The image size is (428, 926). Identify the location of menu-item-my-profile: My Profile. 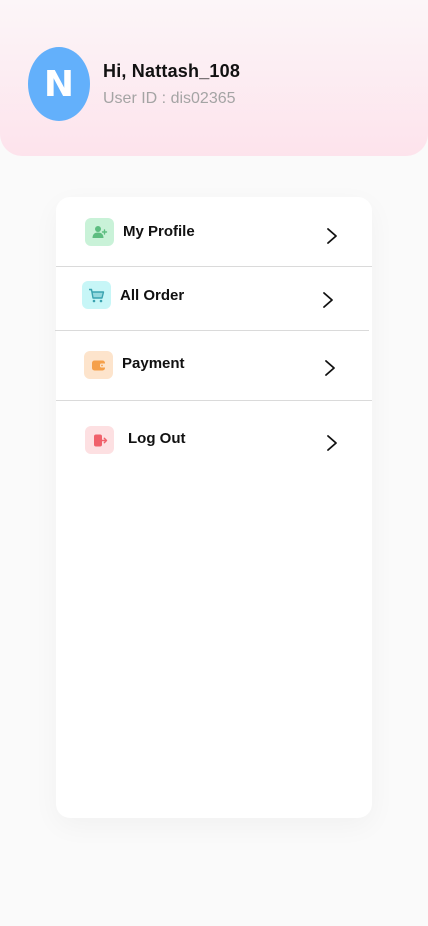
(214, 231).